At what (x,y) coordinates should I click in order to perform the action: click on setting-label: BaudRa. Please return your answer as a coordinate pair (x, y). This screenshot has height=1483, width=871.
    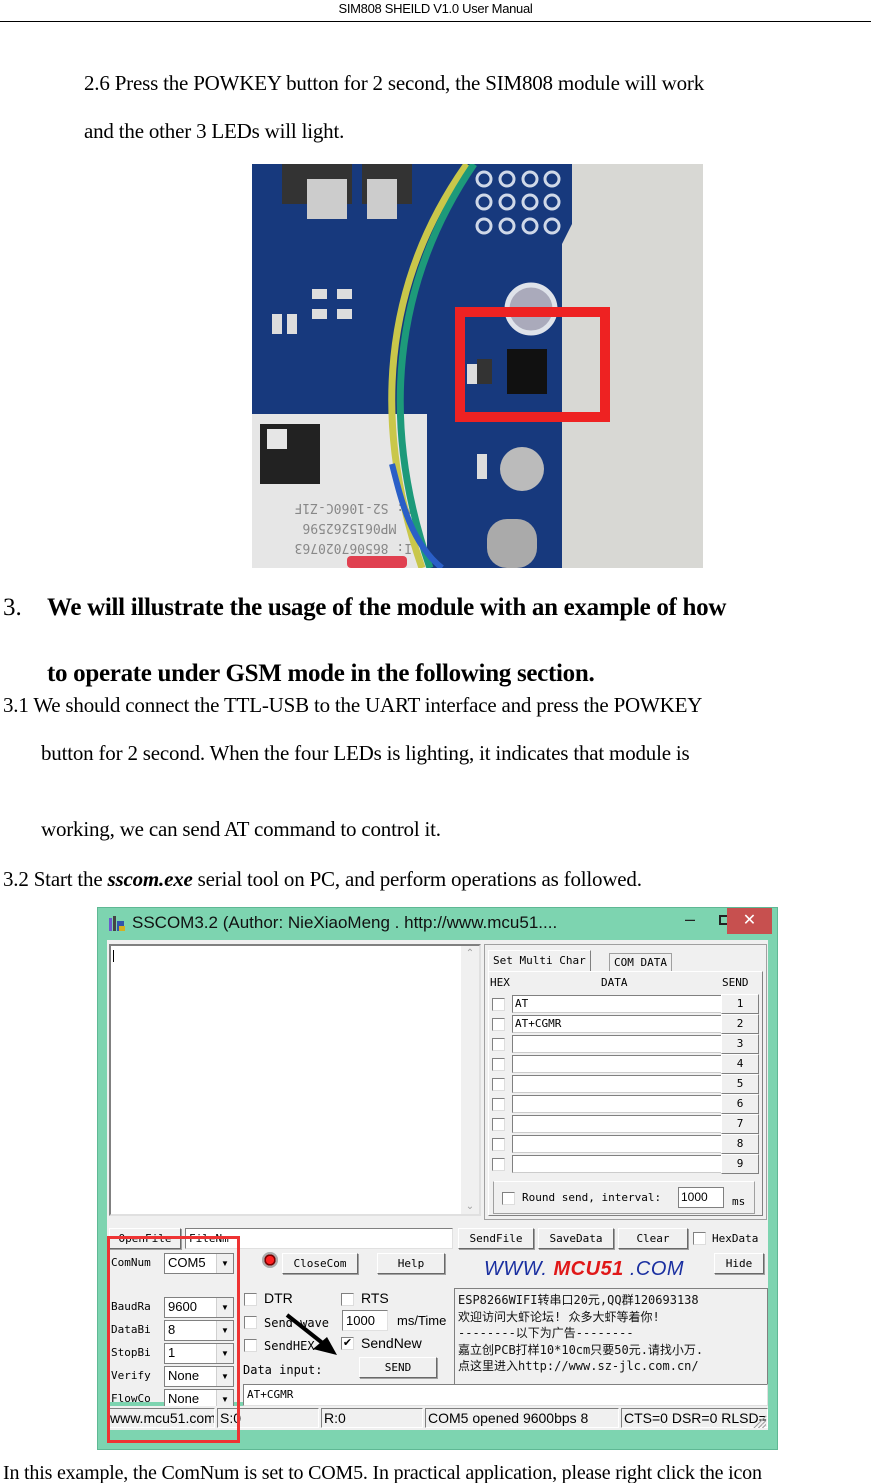
    Looking at the image, I should click on (131, 1306).